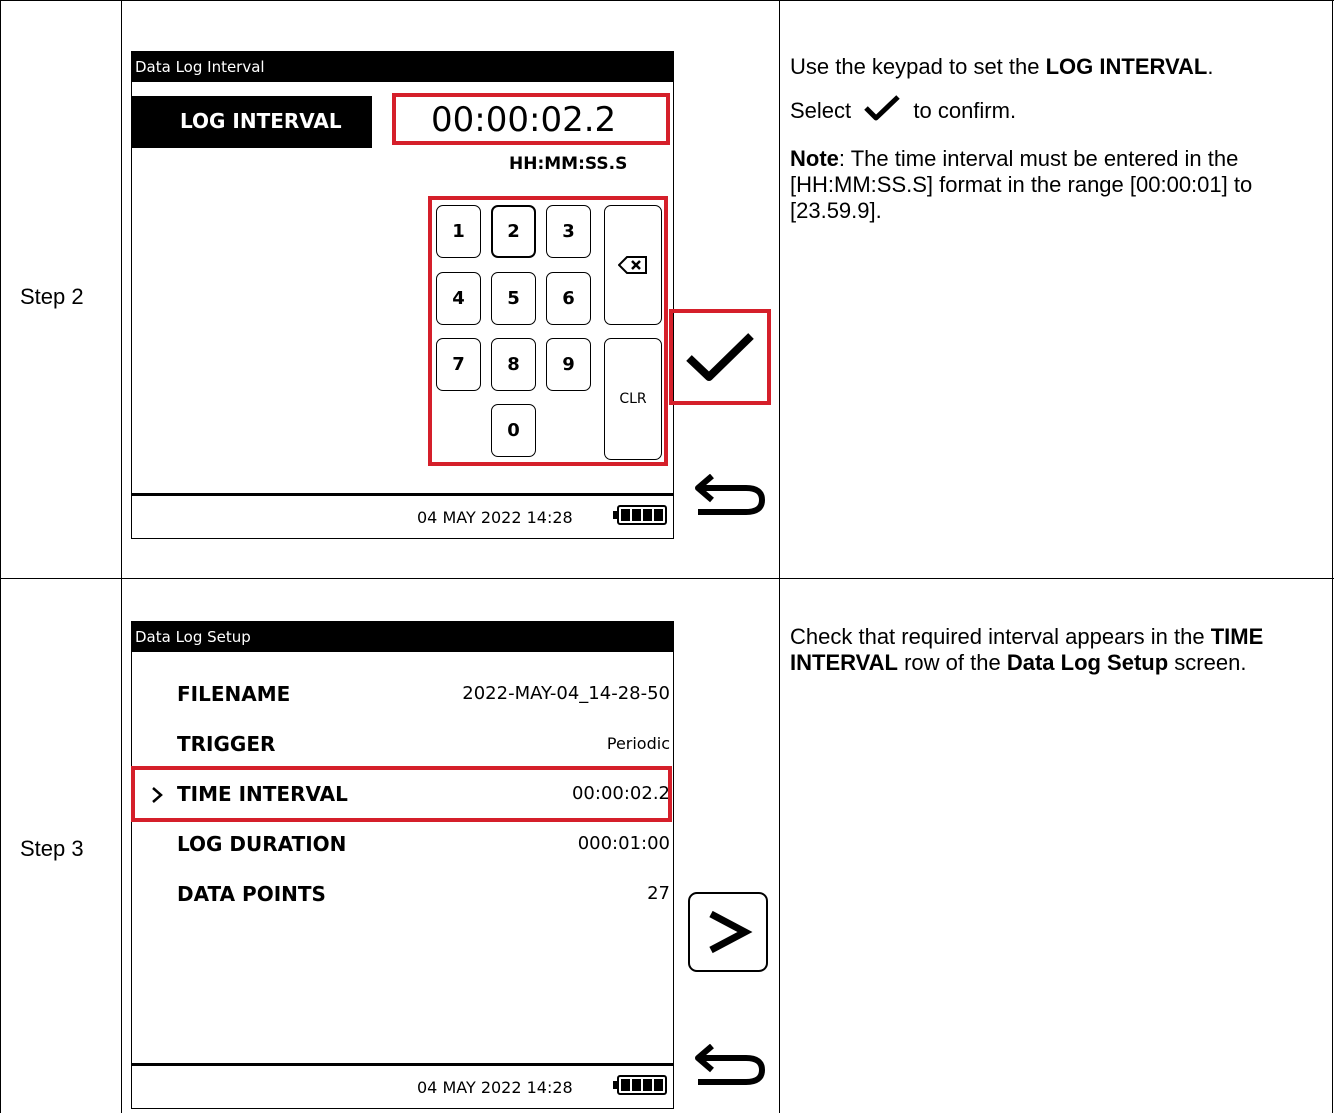  I want to click on table-border-right, so click(1332, 556).